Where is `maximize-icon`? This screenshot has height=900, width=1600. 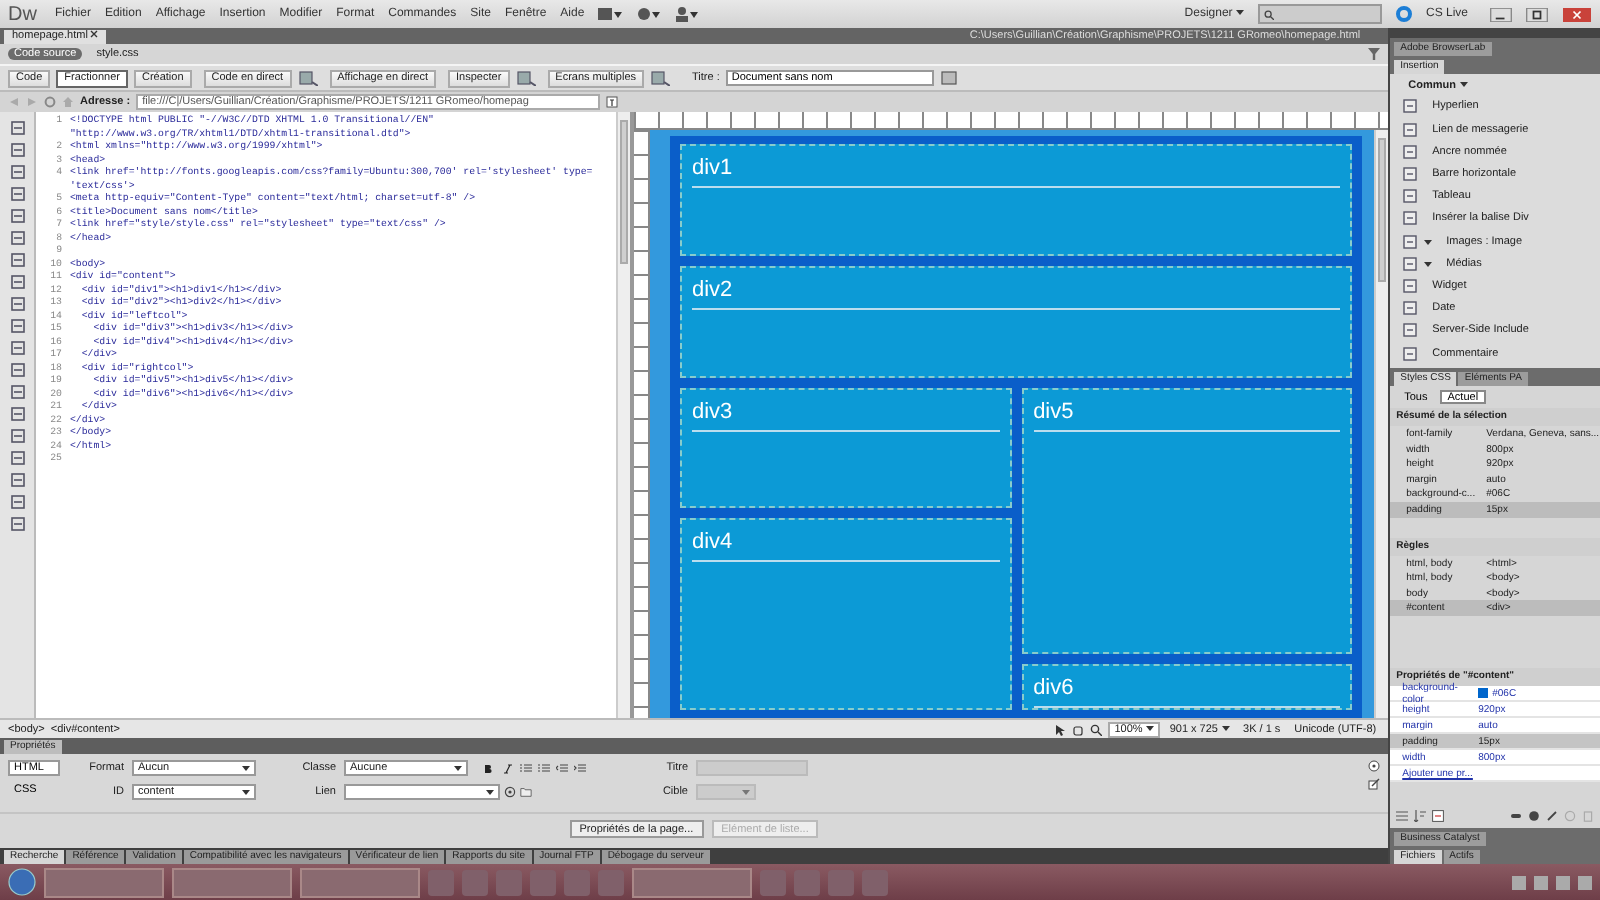
maximize-icon is located at coordinates (1537, 14).